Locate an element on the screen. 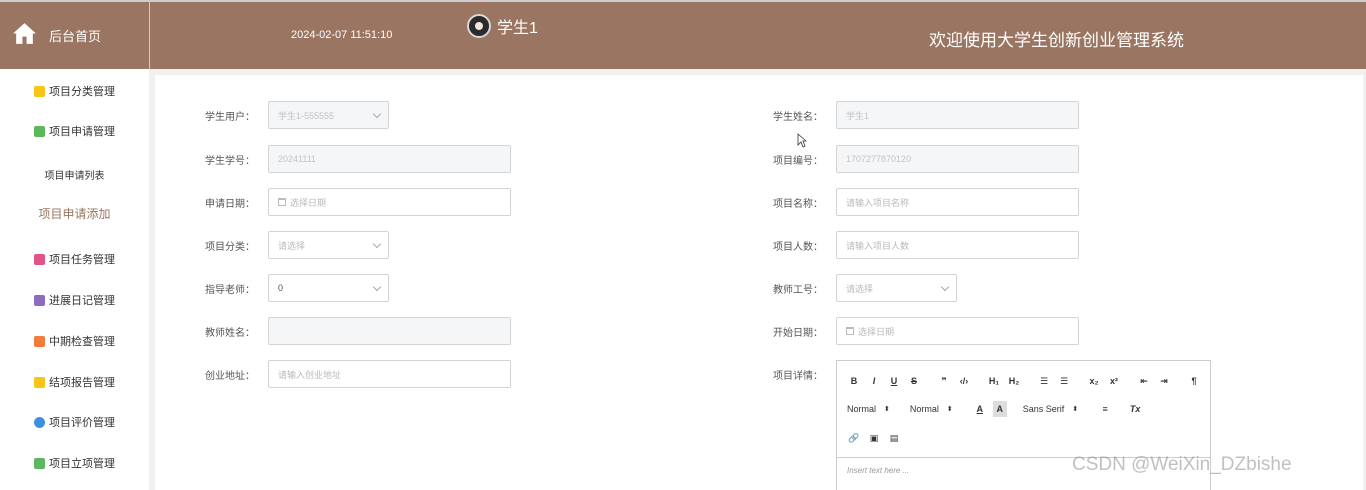 This screenshot has width=1366, height=490. start-date-picker: 选择日期 is located at coordinates (957, 331).